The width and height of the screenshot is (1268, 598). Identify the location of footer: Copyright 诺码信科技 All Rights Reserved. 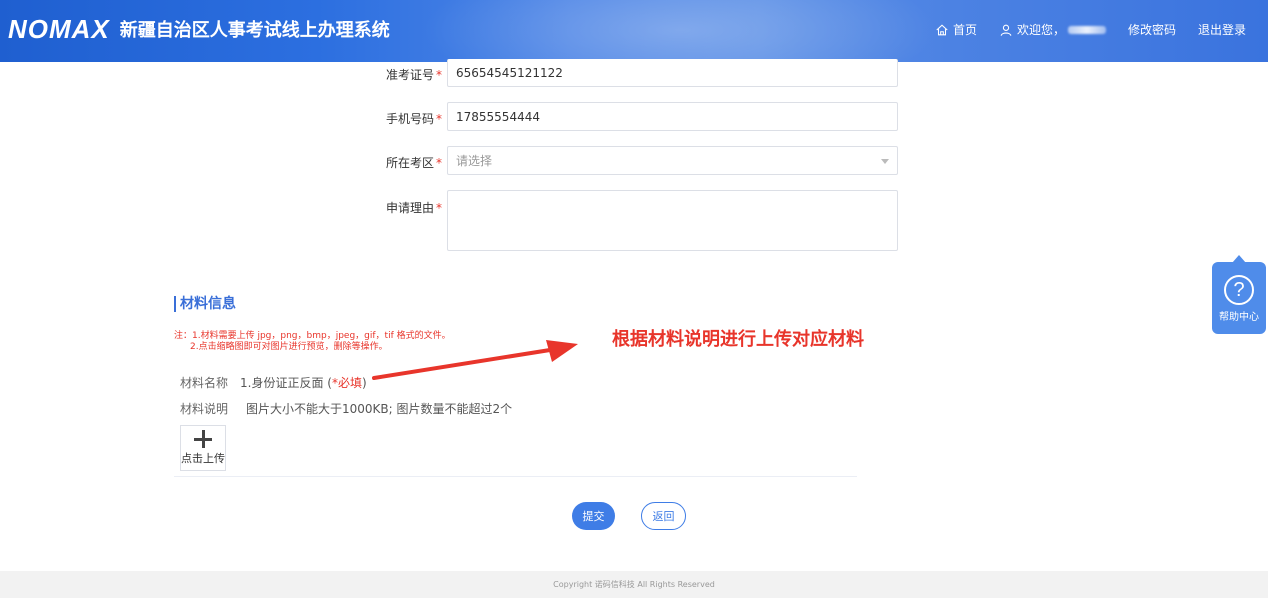
(634, 584).